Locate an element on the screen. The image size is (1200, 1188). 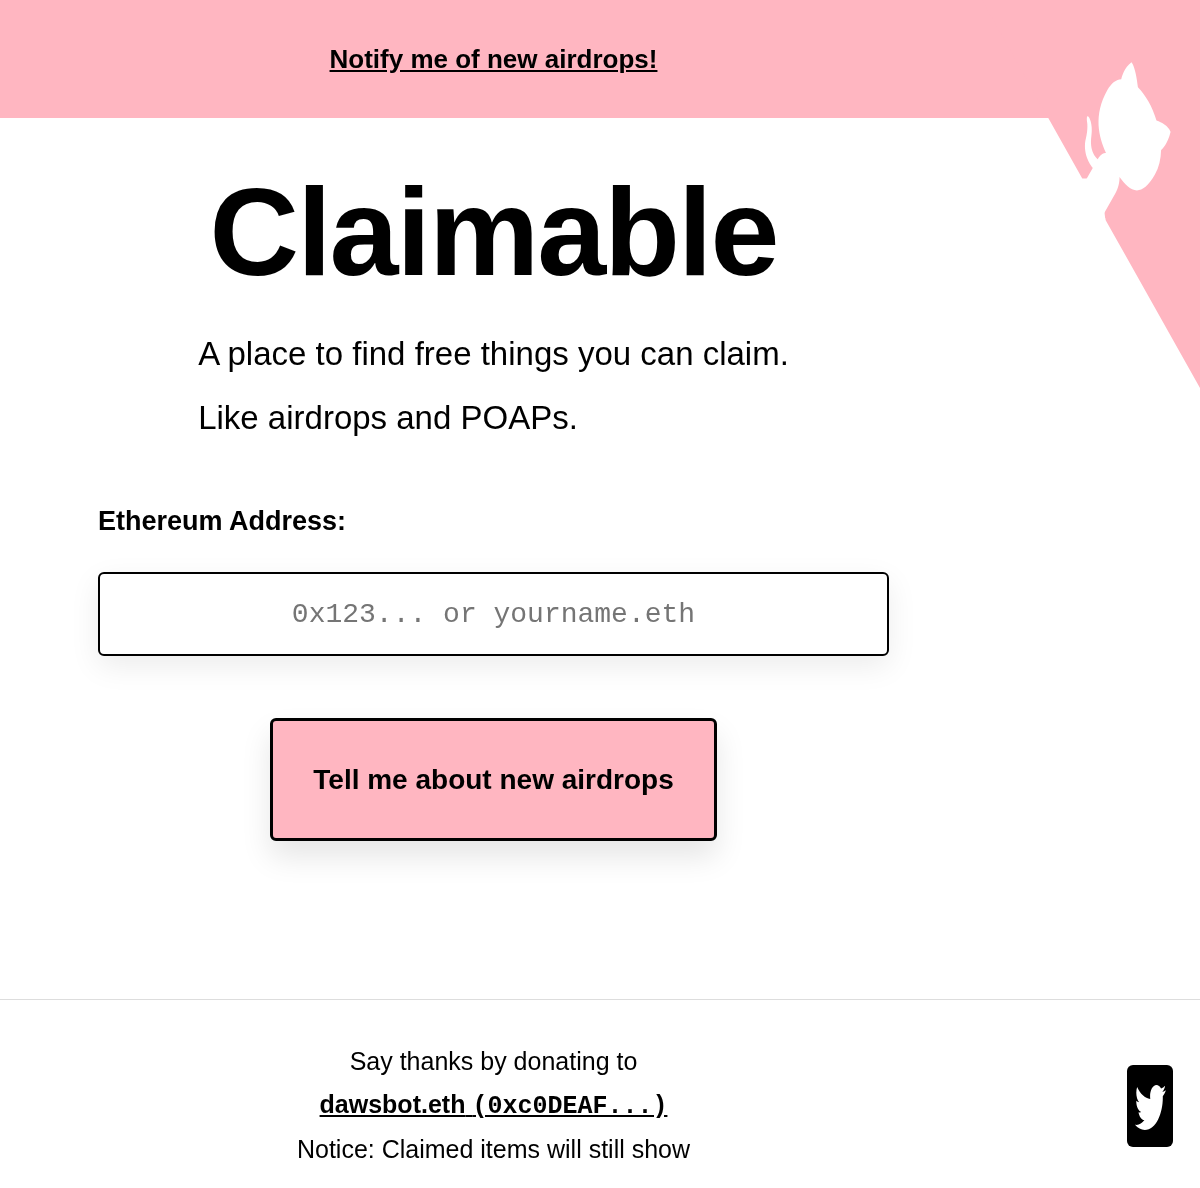
thanks-text: Say thanks by donating to is located at coordinates (493, 1061).